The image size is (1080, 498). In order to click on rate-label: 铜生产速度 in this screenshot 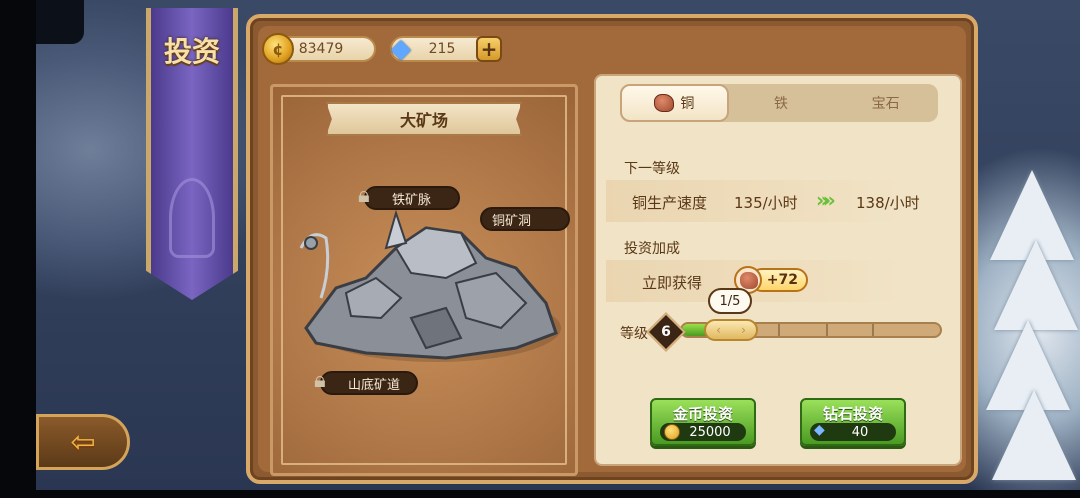, I will do `click(670, 203)`.